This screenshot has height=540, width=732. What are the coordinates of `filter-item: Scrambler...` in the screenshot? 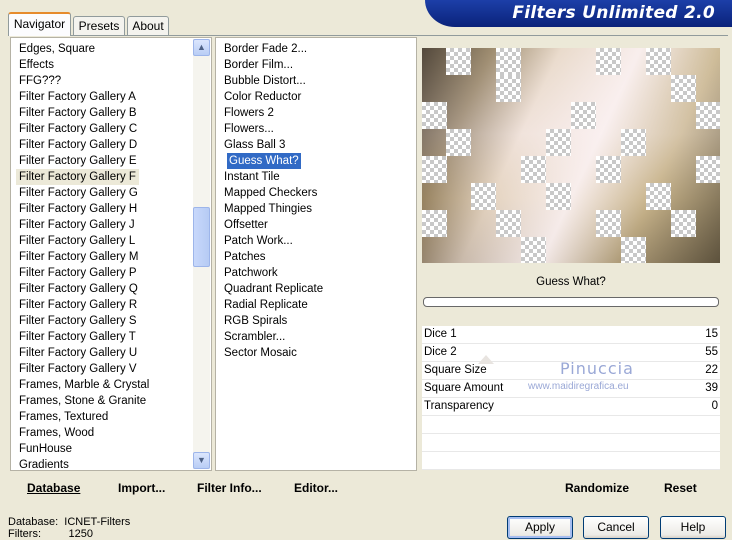 It's located at (254, 337).